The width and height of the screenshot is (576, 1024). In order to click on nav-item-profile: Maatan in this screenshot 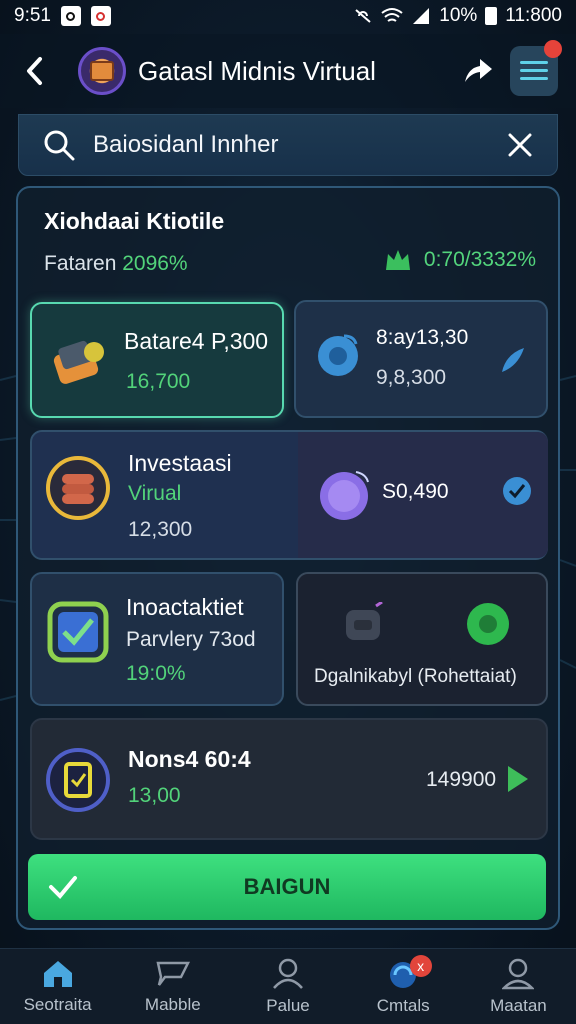, I will do `click(518, 986)`.